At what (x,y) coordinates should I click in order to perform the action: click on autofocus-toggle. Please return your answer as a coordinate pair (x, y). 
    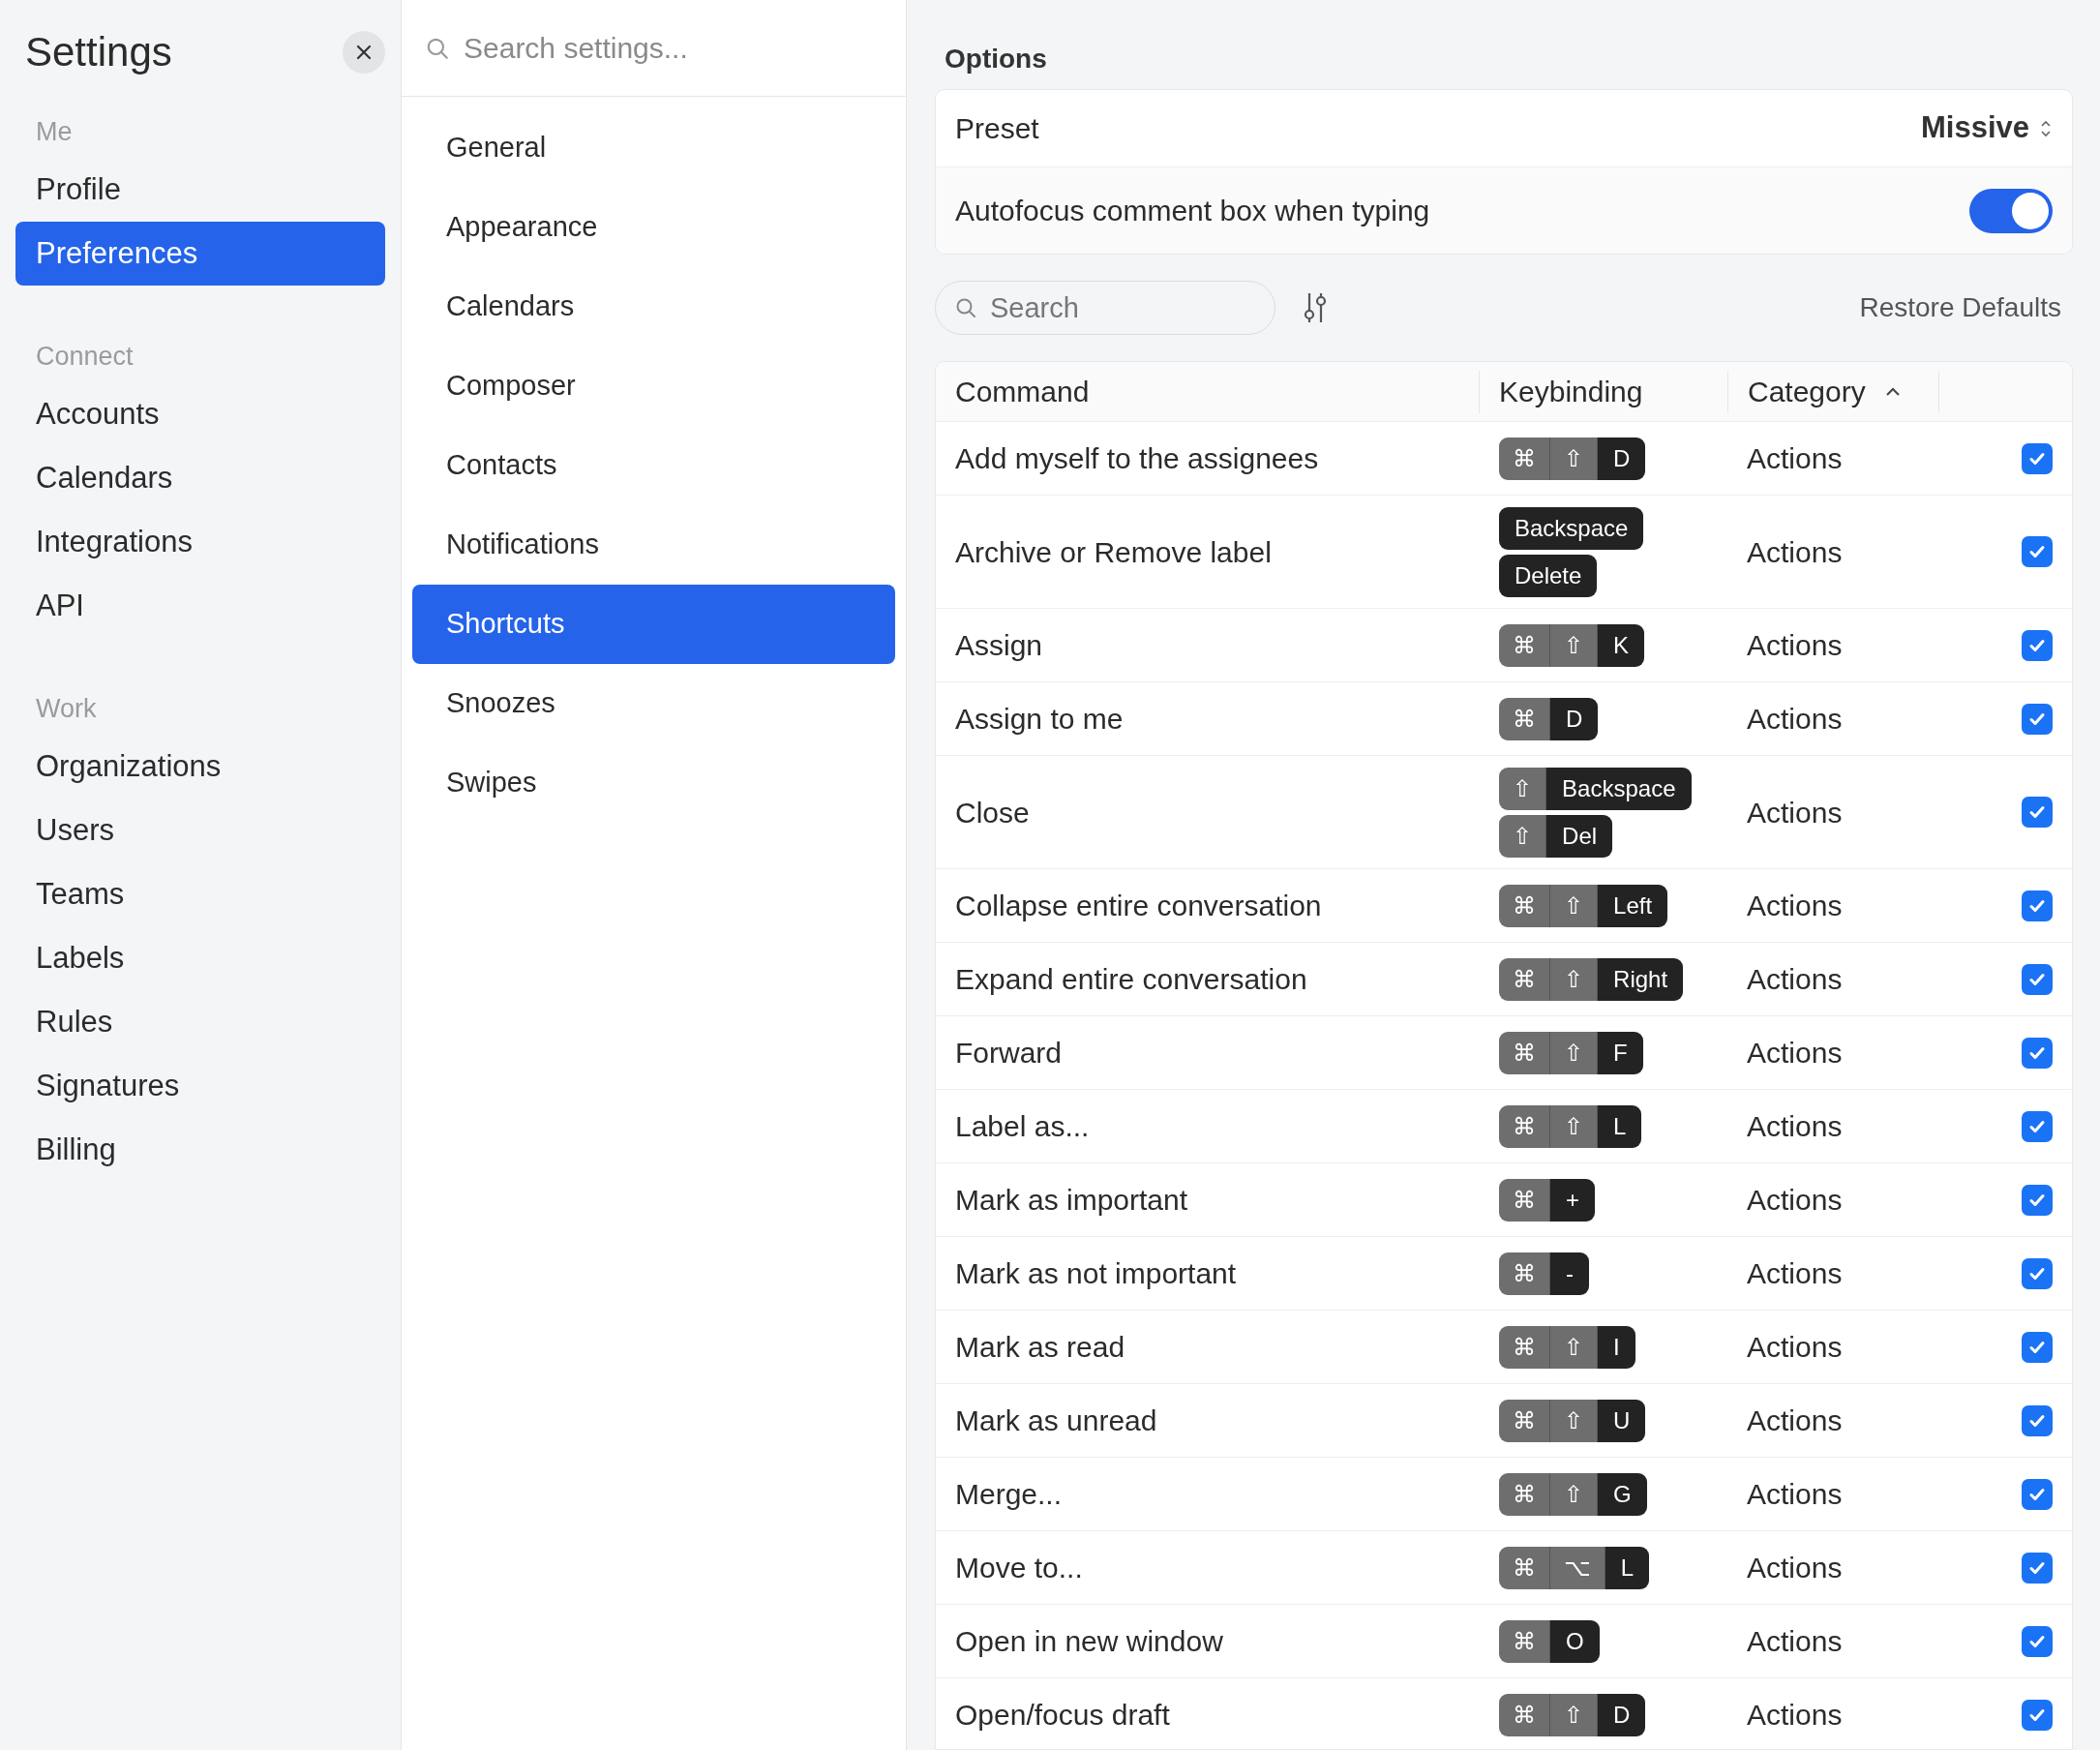
    Looking at the image, I should click on (2011, 210).